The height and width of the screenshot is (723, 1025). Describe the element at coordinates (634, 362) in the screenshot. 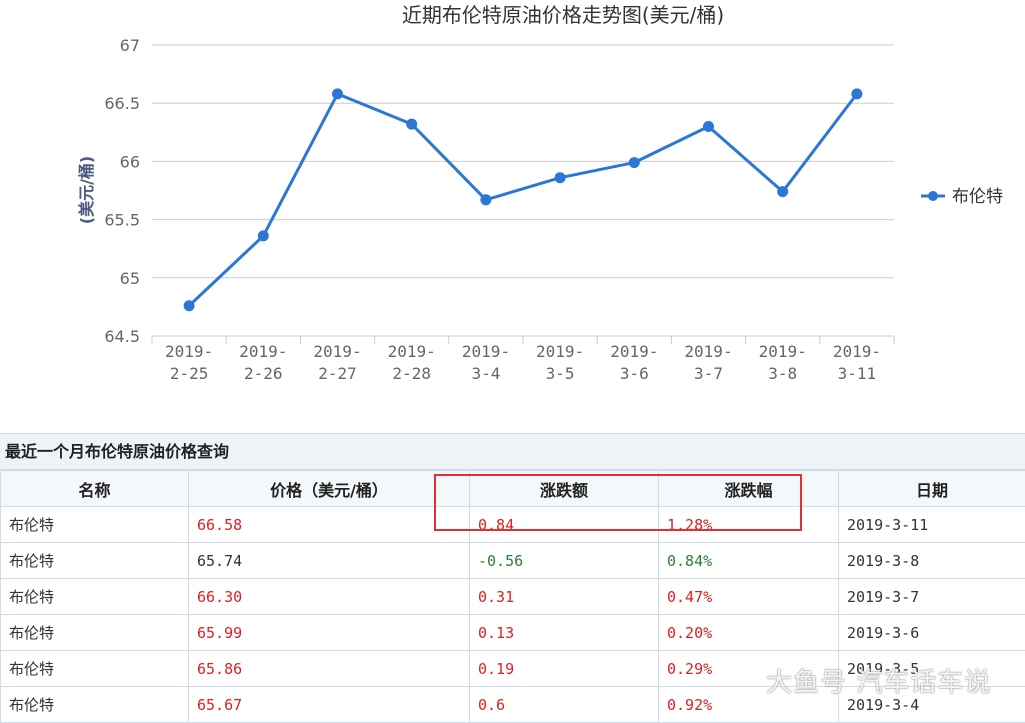

I see `x-tick-label: 2019- 3-6` at that location.